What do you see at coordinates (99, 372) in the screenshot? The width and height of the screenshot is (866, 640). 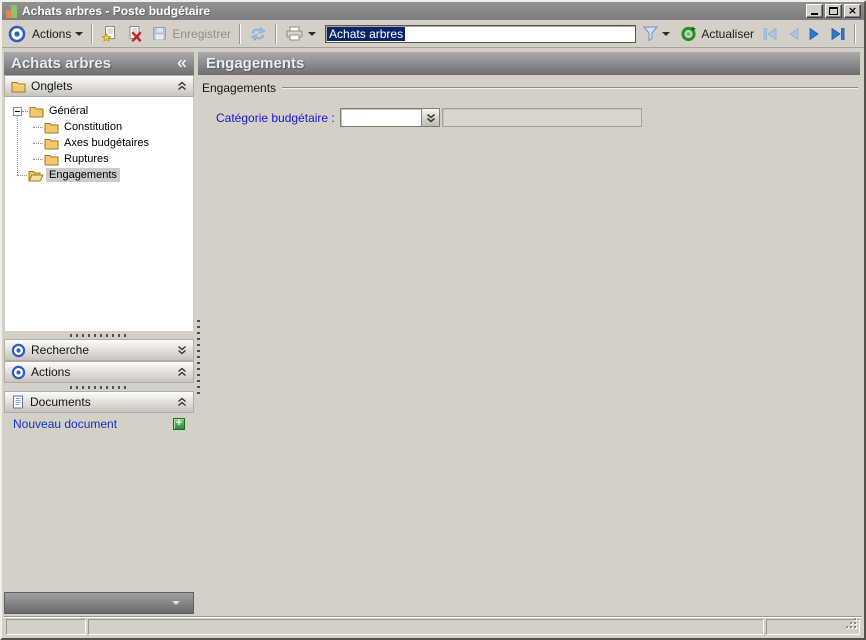 I see `panel-header-actions: Actions` at bounding box center [99, 372].